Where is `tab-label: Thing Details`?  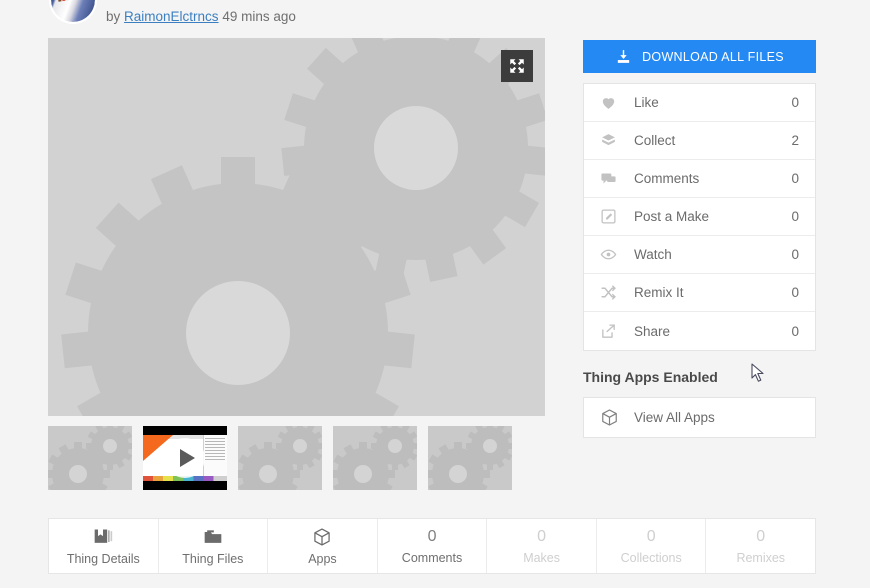 tab-label: Thing Details is located at coordinates (103, 558).